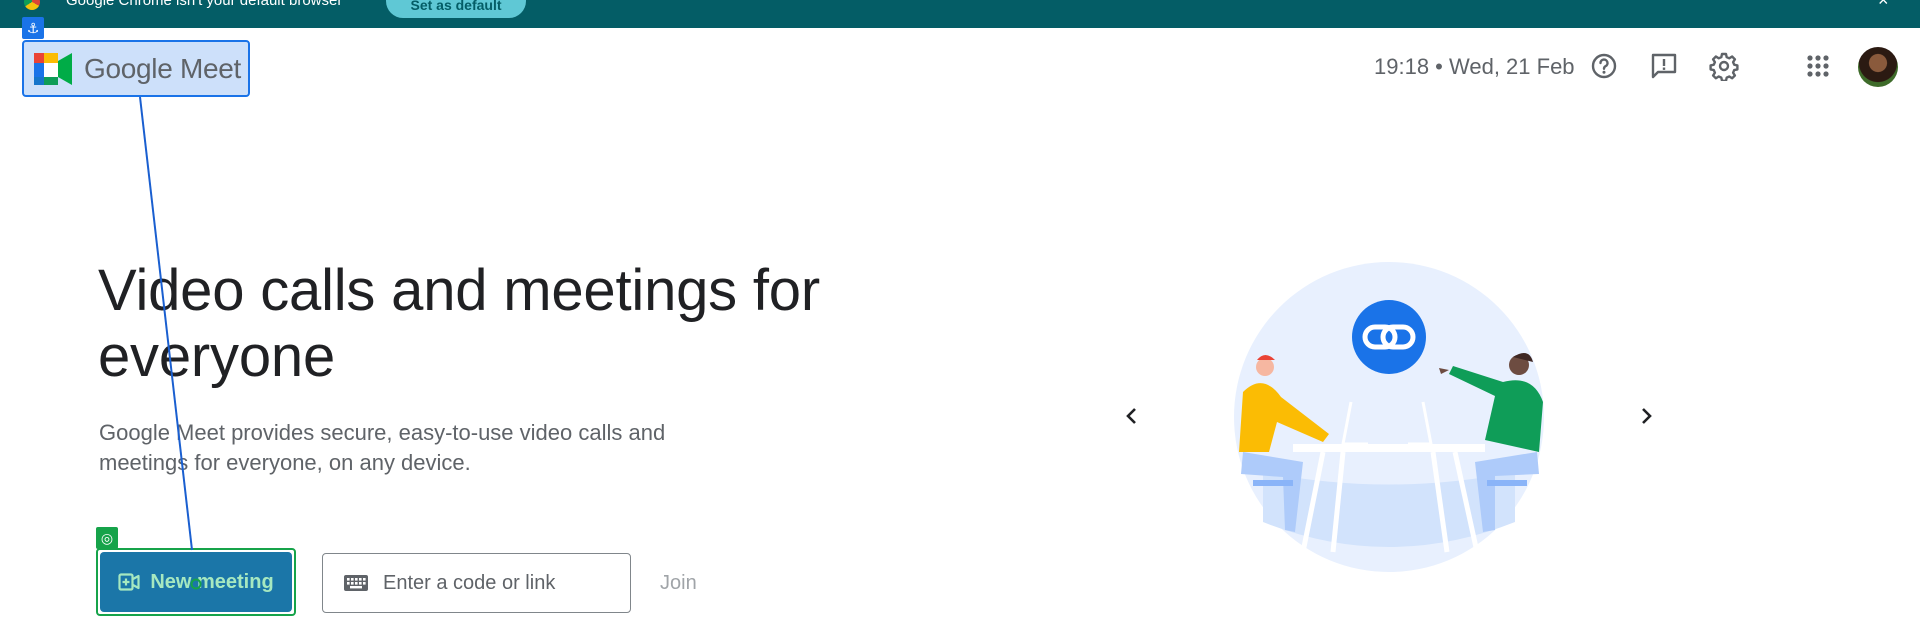 The height and width of the screenshot is (635, 1920). Describe the element at coordinates (33, 28) in the screenshot. I see `anchor-icon: ⚓` at that location.